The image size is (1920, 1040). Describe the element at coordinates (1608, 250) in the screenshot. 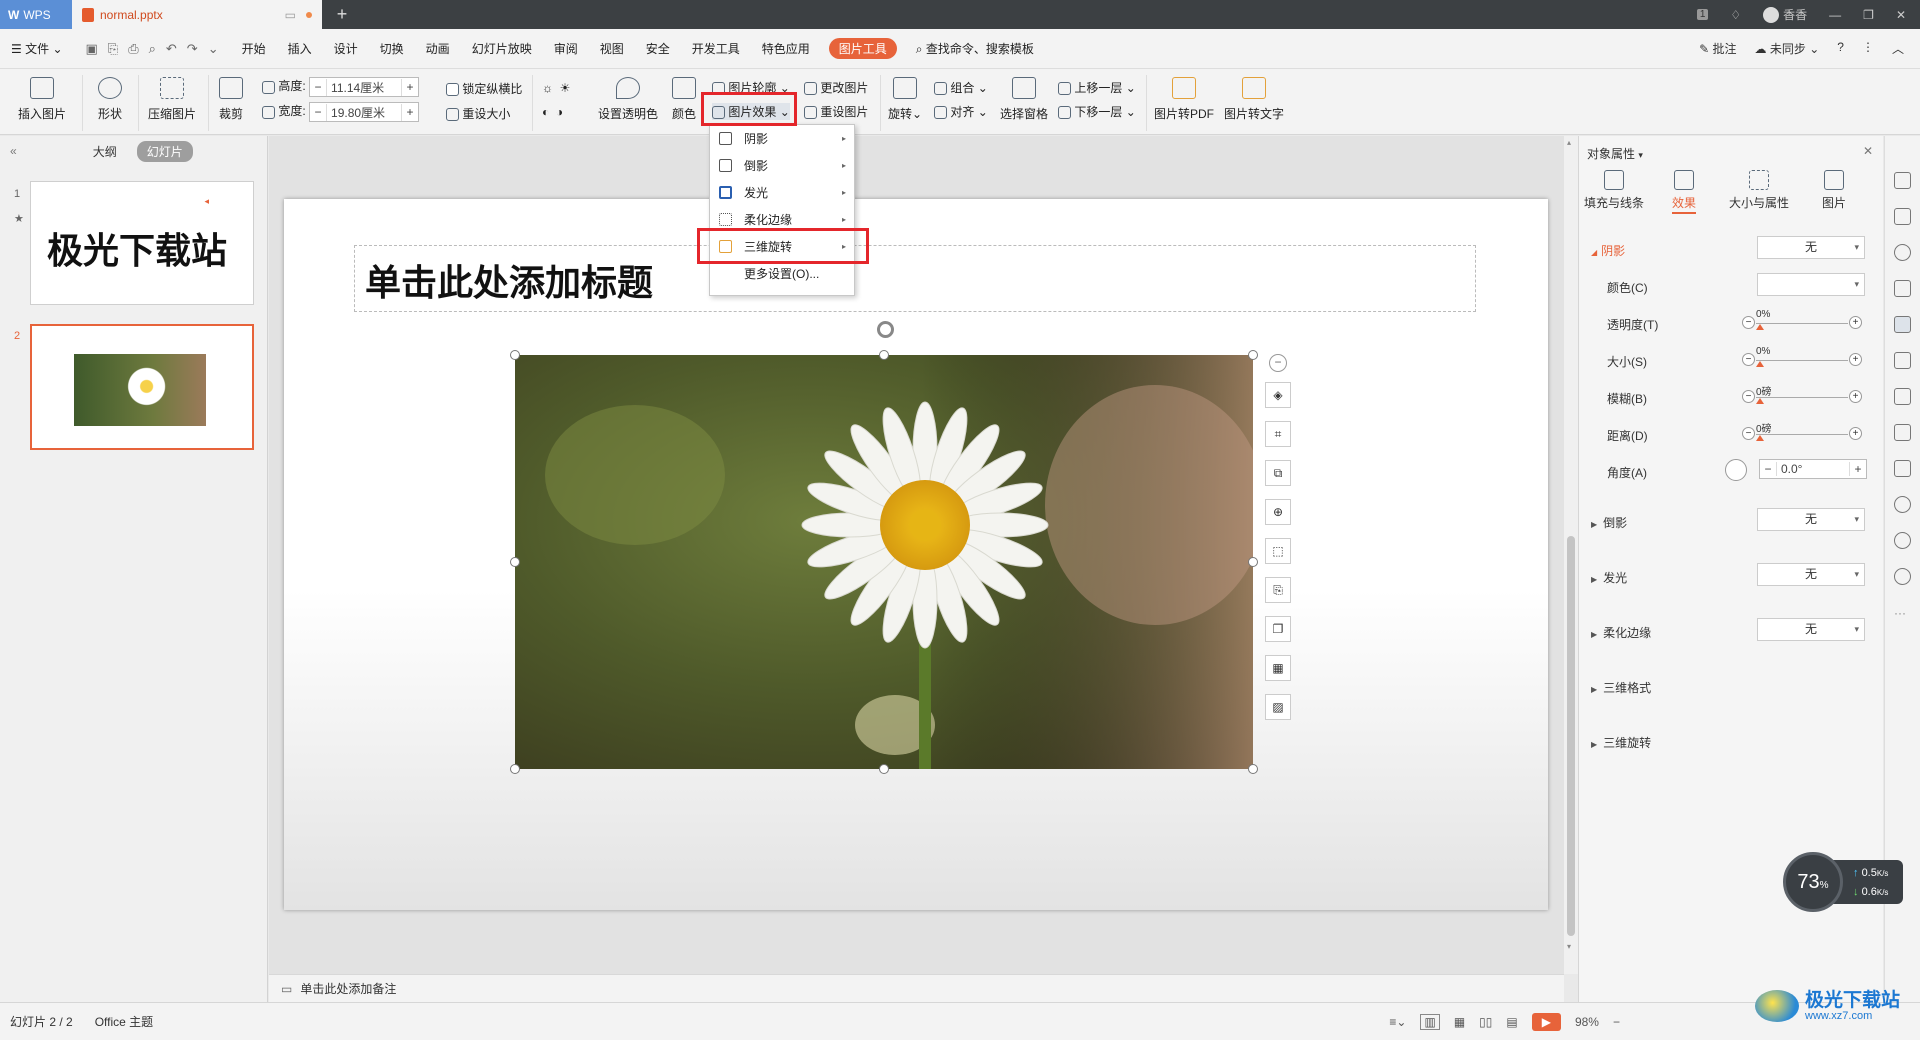

I see `shadow-toggle: ◢ 阴影` at that location.